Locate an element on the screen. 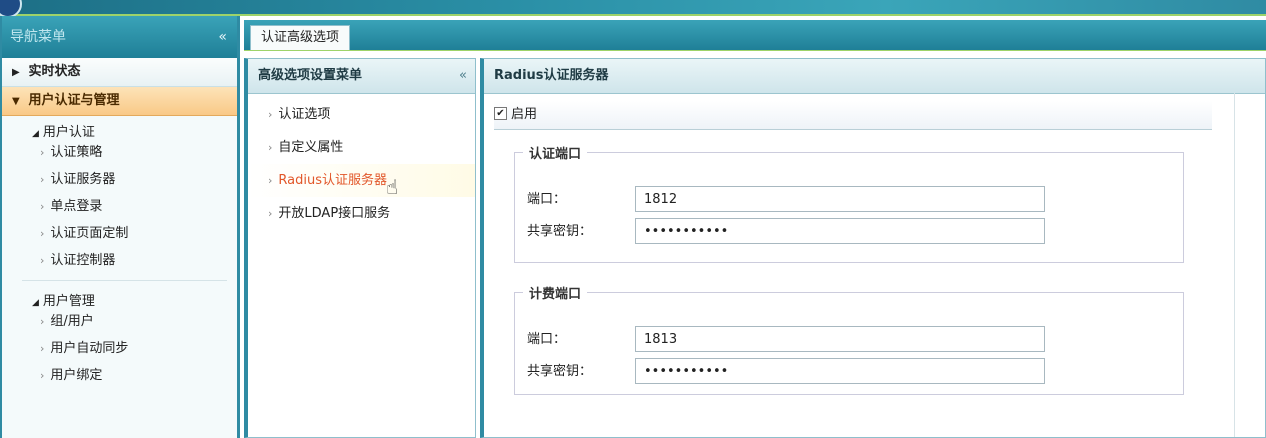 The image size is (1266, 438). nav-header: 导航菜单 « is located at coordinates (119, 37).